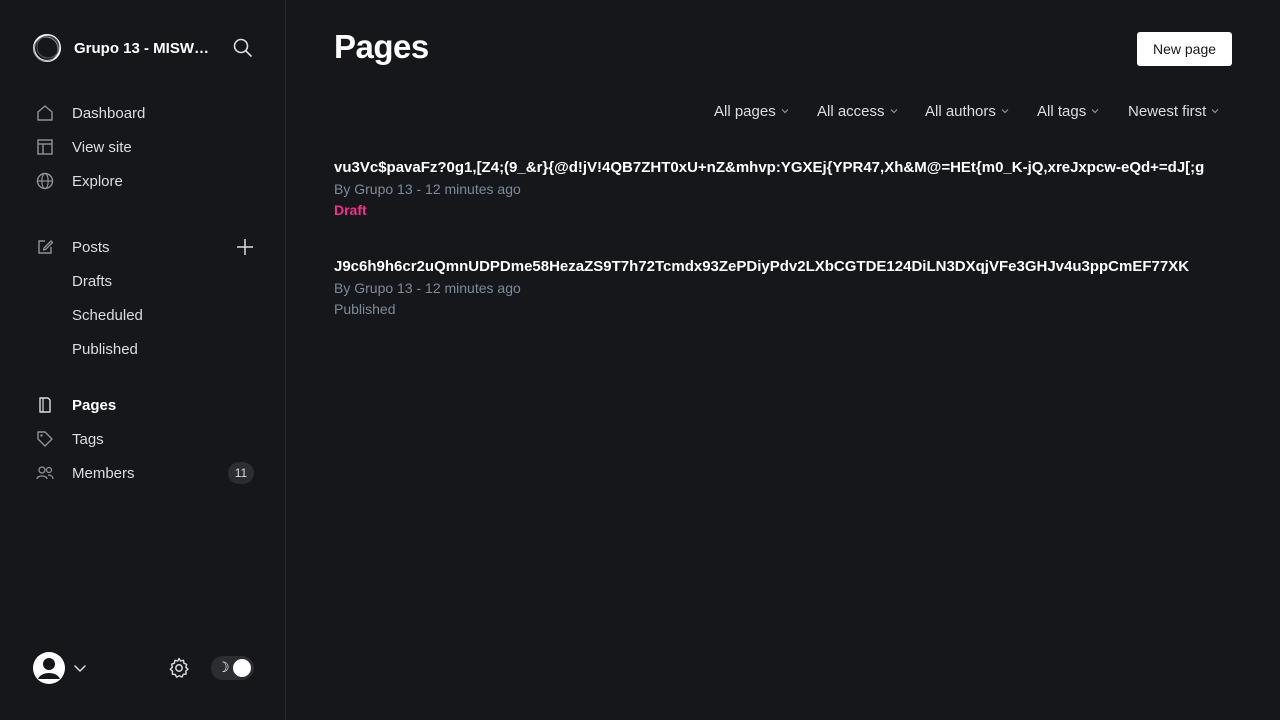 The width and height of the screenshot is (1280, 720). I want to click on nav-view-site-label: View site, so click(102, 147).